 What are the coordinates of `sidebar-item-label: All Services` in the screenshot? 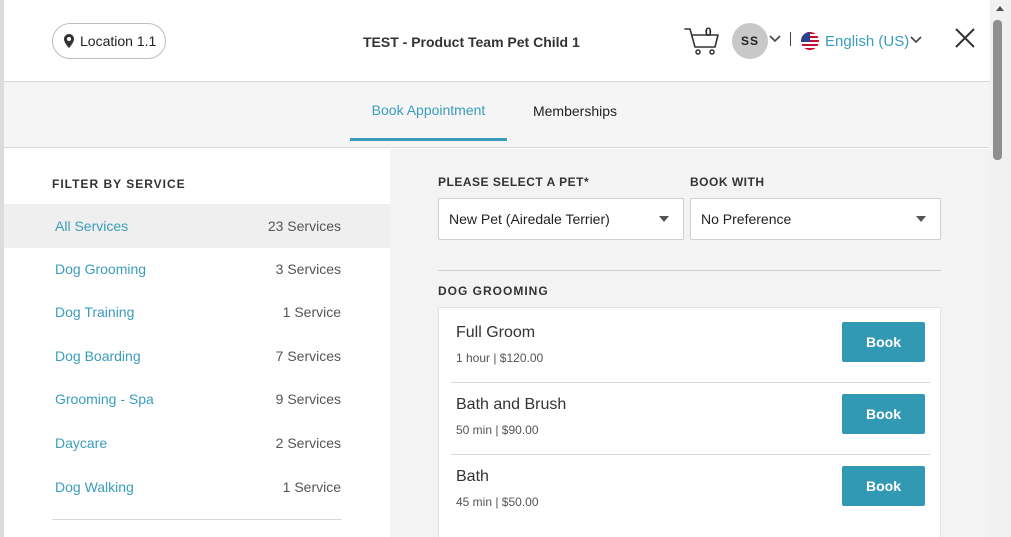 It's located at (92, 226).